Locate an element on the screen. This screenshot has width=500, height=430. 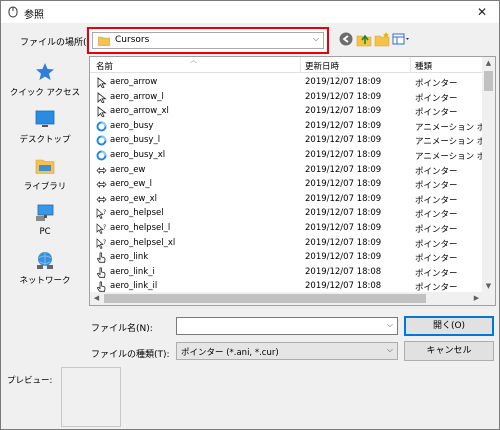
place-network: ネットワーク is located at coordinates (45, 269).